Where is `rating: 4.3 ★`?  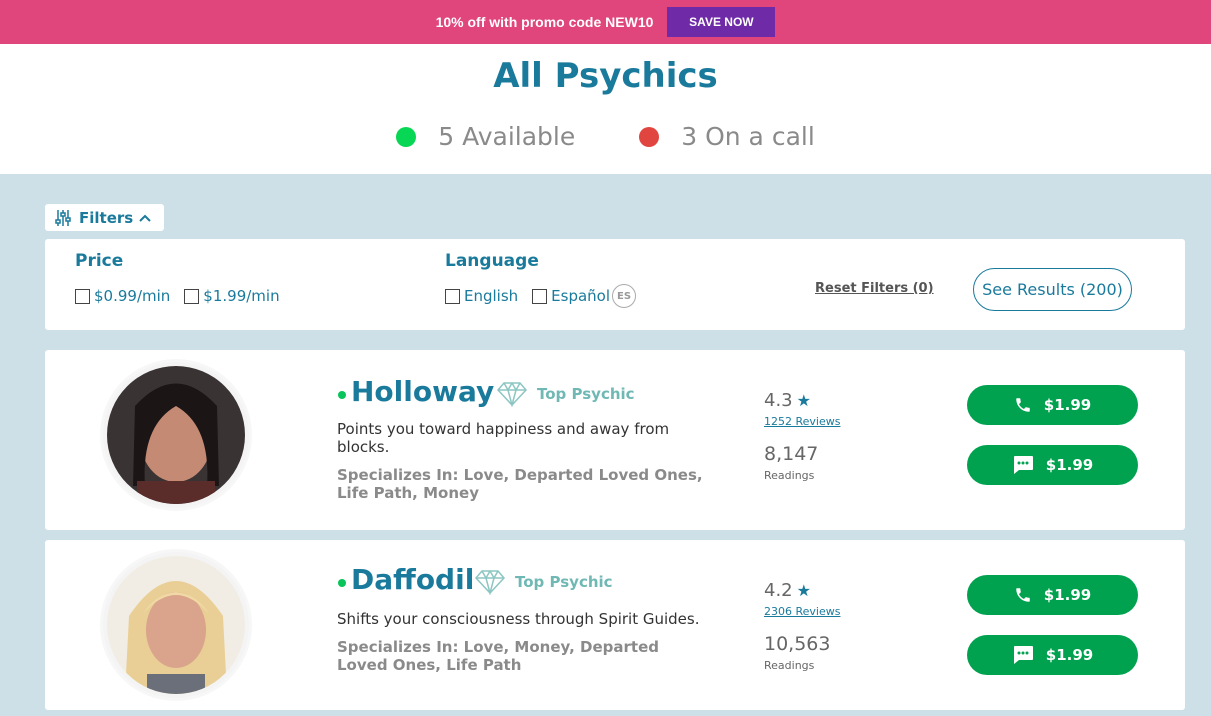
rating: 4.3 ★ is located at coordinates (787, 400).